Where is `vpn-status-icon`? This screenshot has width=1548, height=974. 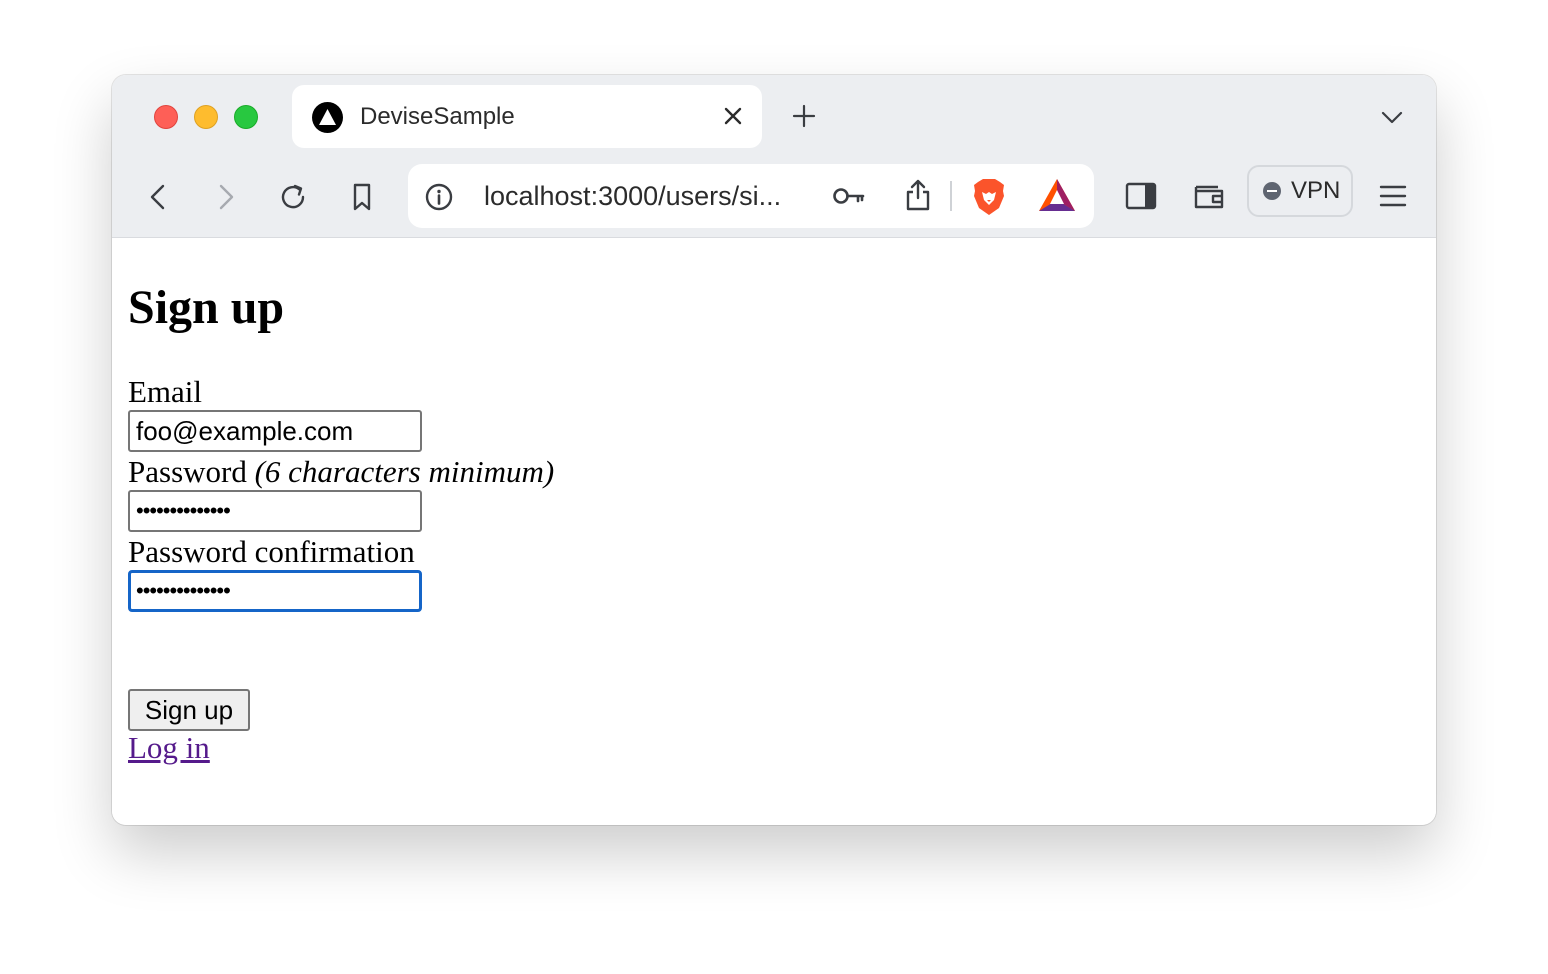
vpn-status-icon is located at coordinates (1272, 191).